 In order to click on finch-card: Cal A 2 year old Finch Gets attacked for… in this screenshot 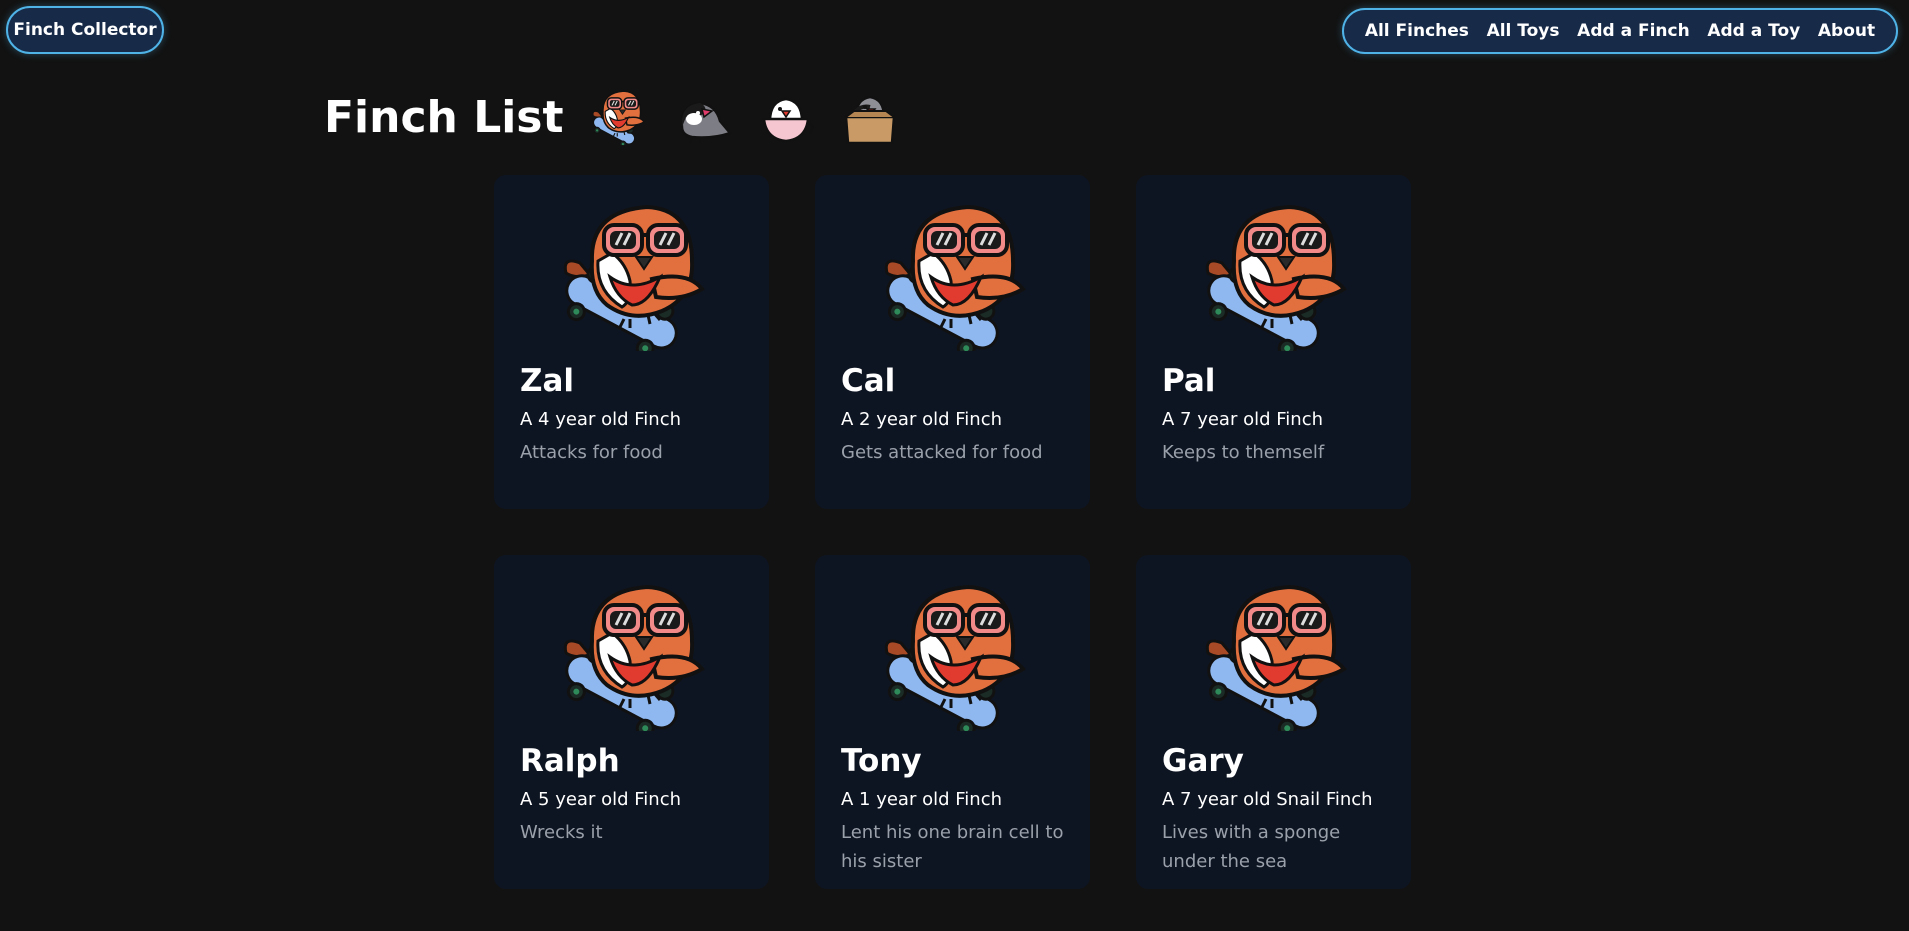, I will do `click(952, 342)`.